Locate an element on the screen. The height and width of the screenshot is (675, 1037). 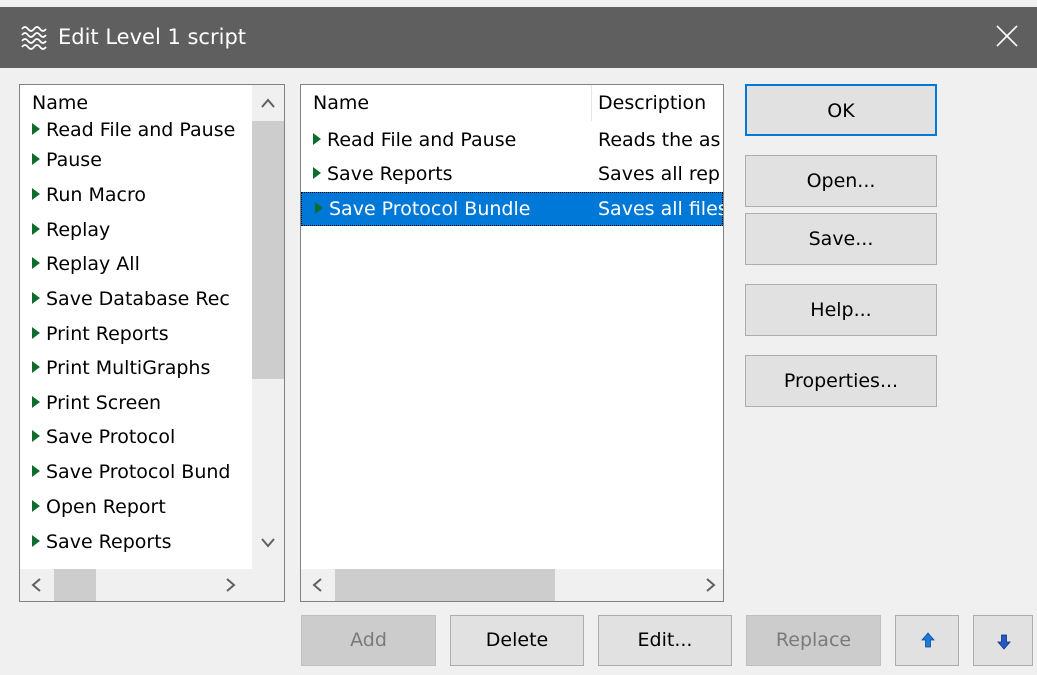
ok-button: OK is located at coordinates (841, 110).